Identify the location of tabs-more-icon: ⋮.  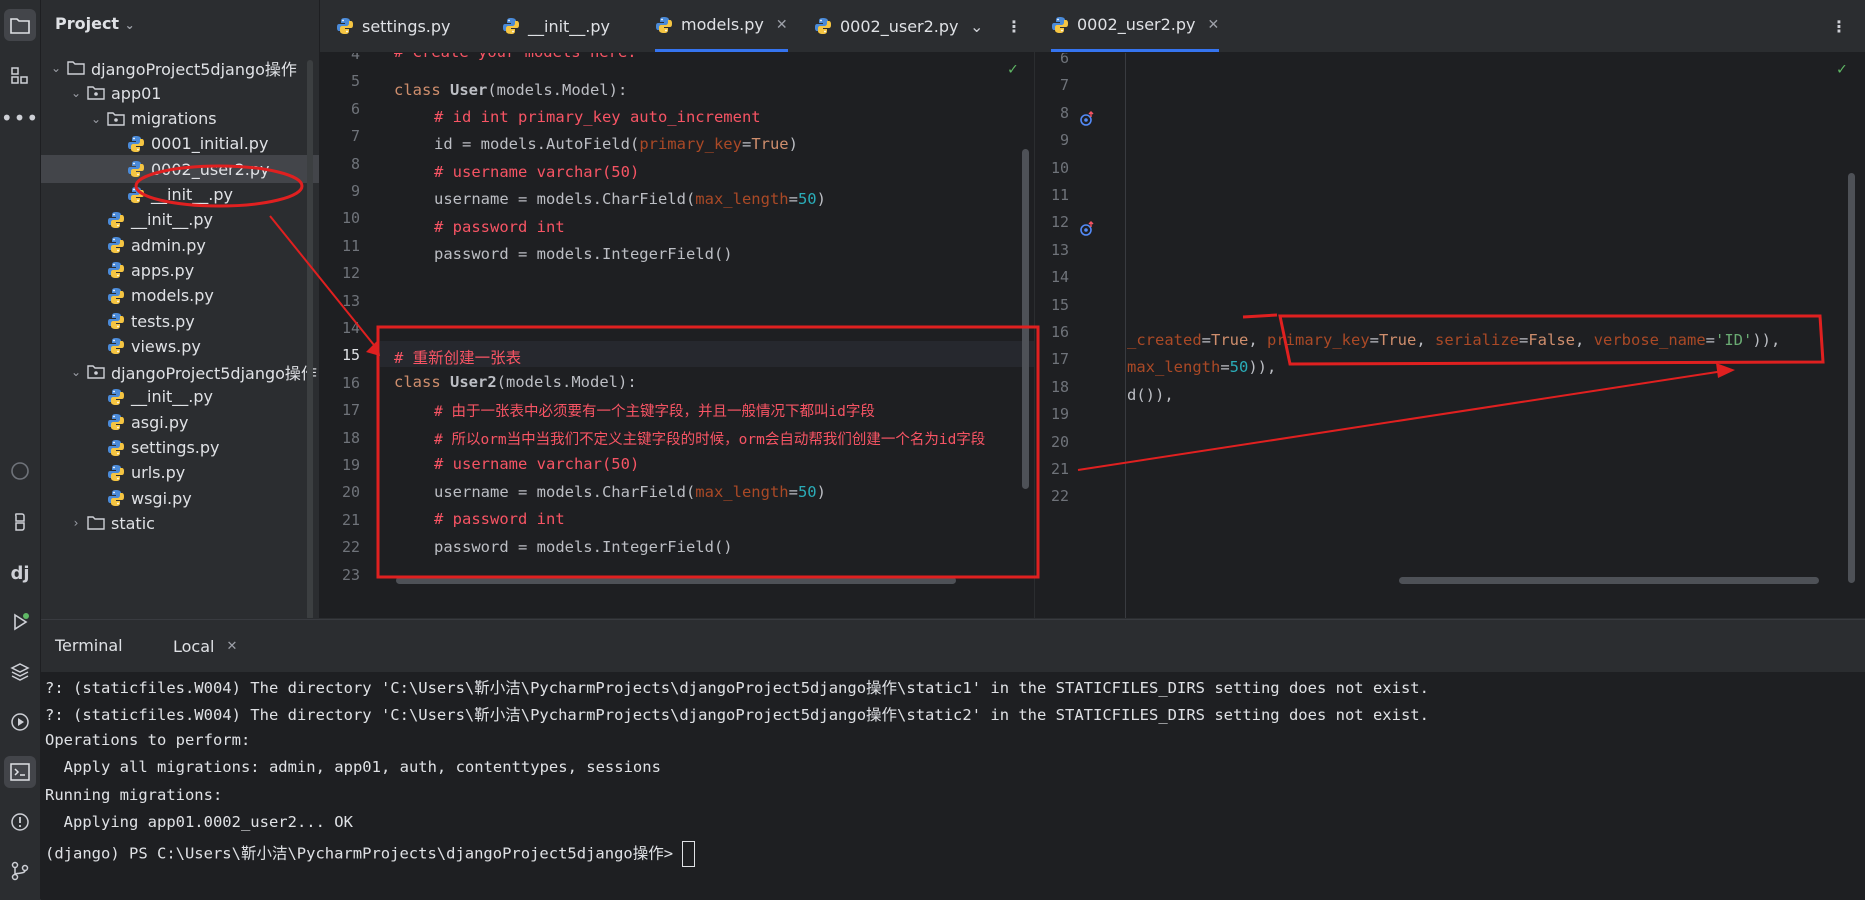
(1014, 26).